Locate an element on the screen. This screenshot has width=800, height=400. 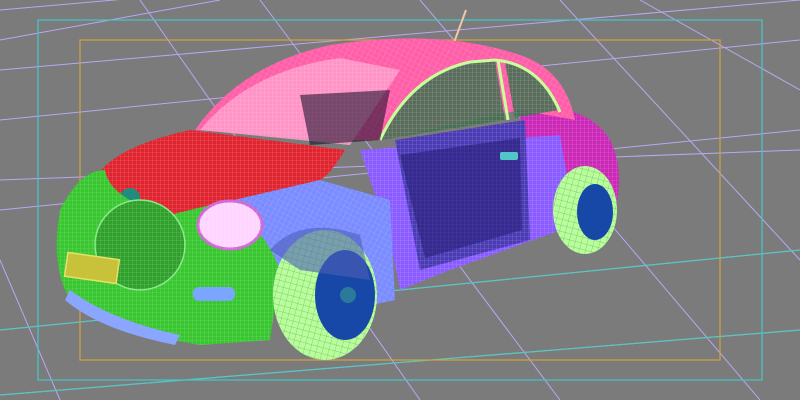
fog-light is located at coordinates (214, 294).